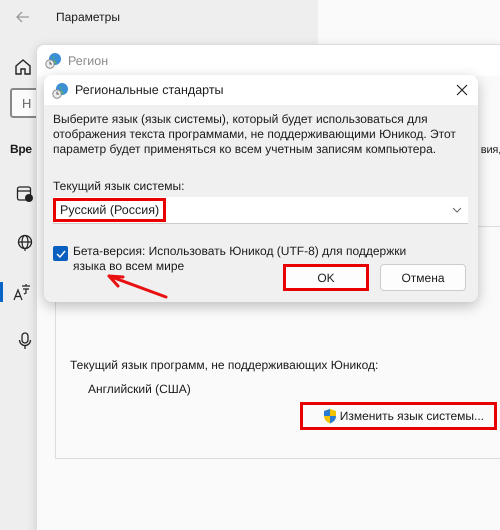 Image resolution: width=500 pixels, height=530 pixels. I want to click on system-language-dropdown: Русский (Россия), so click(260, 210).